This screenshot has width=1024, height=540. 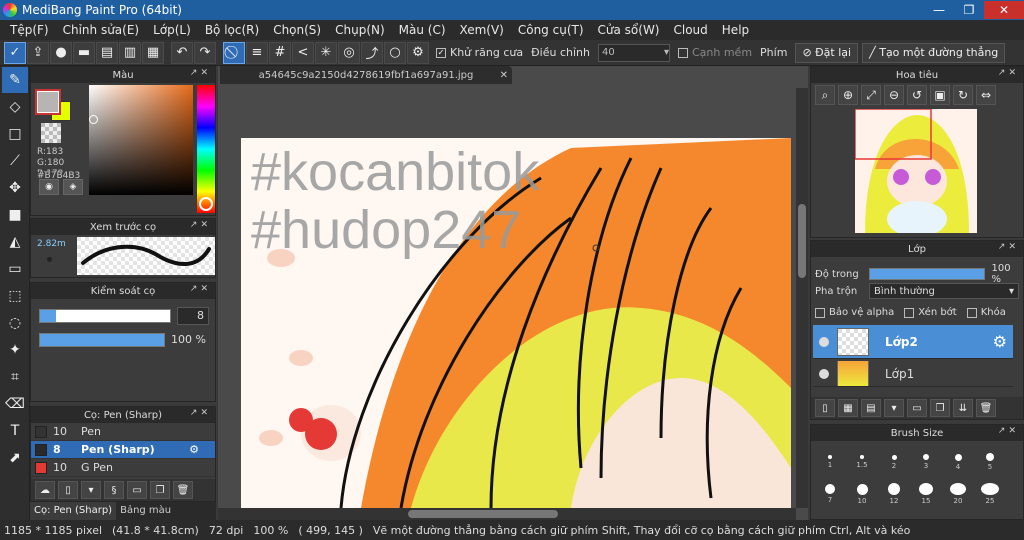 What do you see at coordinates (969, 10) in the screenshot?
I see `restore-button: ❐` at bounding box center [969, 10].